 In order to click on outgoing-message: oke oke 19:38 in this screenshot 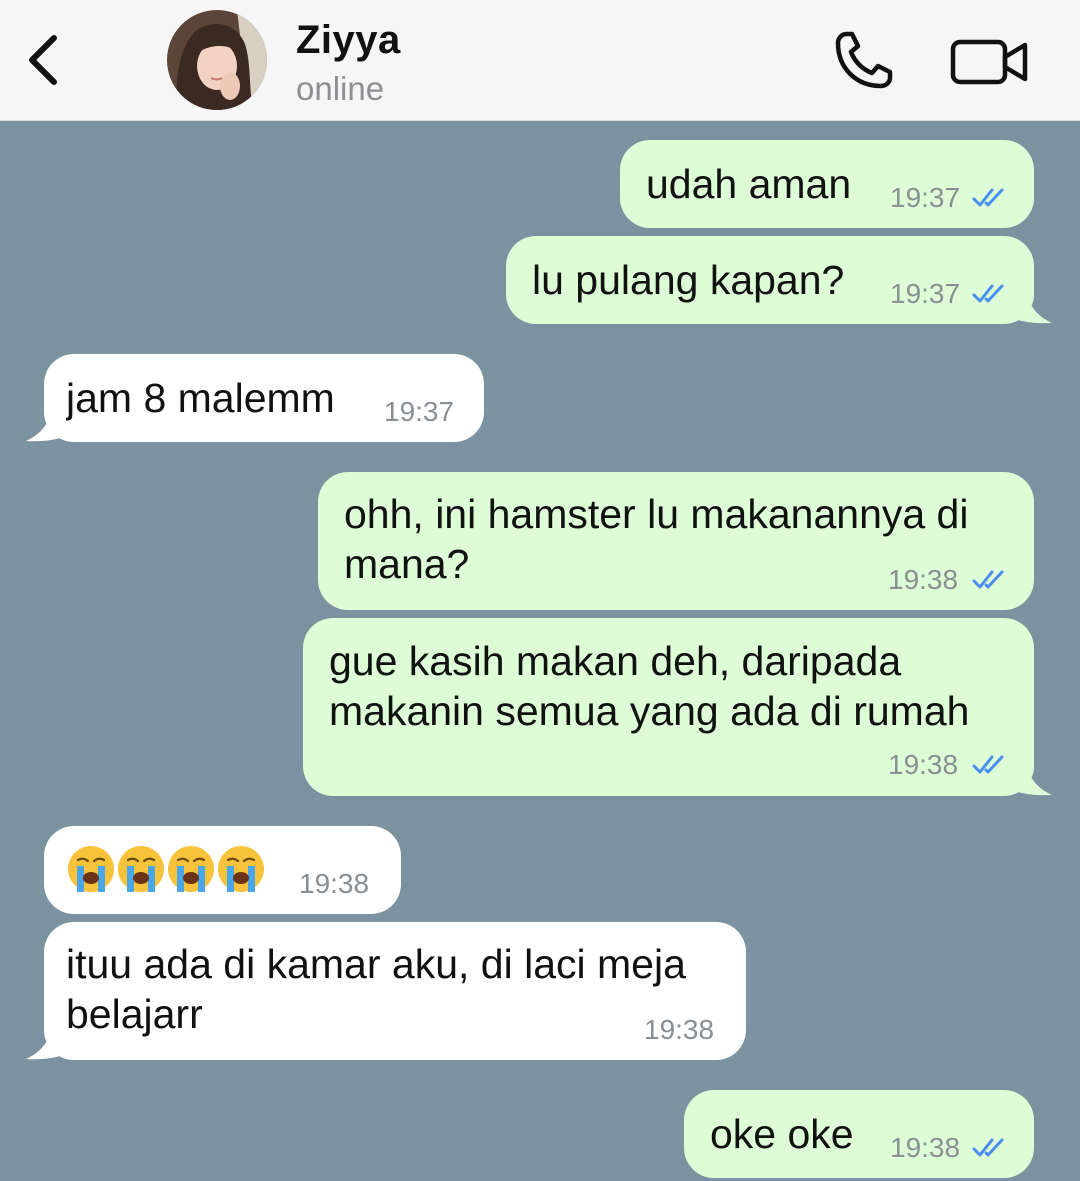, I will do `click(859, 1134)`.